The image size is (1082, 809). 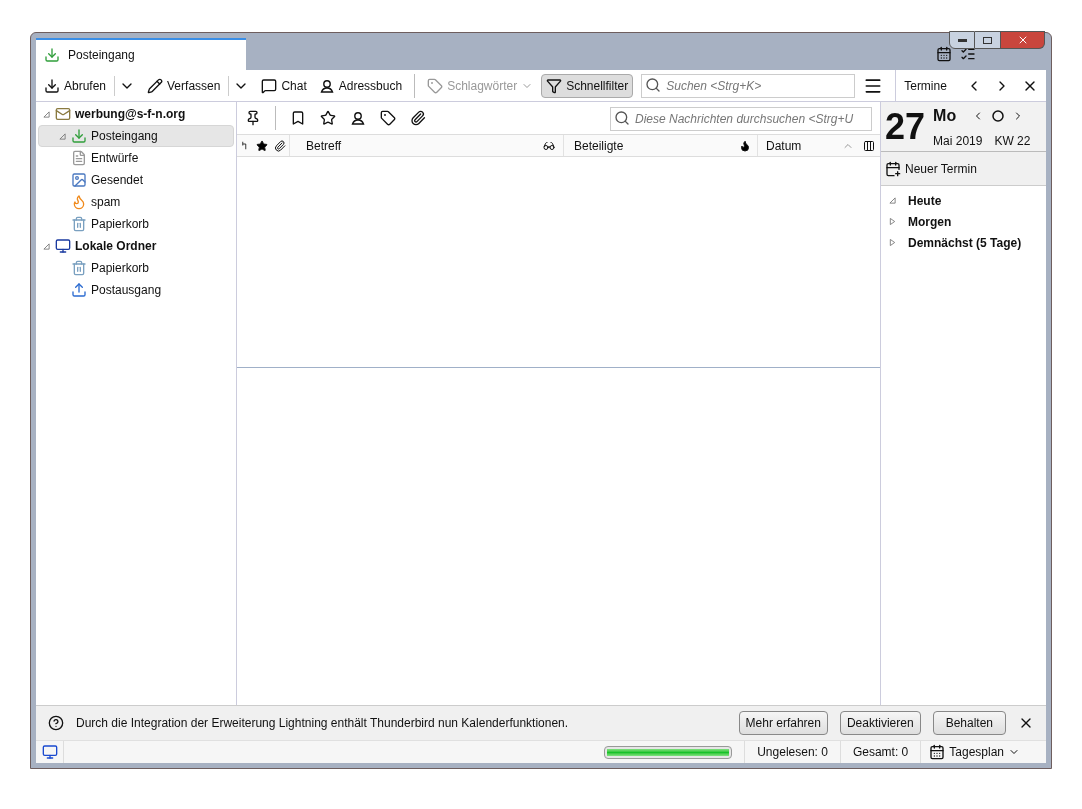 I want to click on week-number: KW 22, so click(x=1012, y=141).